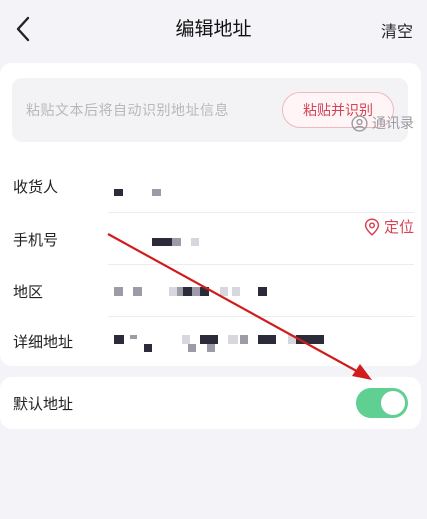 This screenshot has height=519, width=427. I want to click on phone-label: 手机号, so click(36, 240).